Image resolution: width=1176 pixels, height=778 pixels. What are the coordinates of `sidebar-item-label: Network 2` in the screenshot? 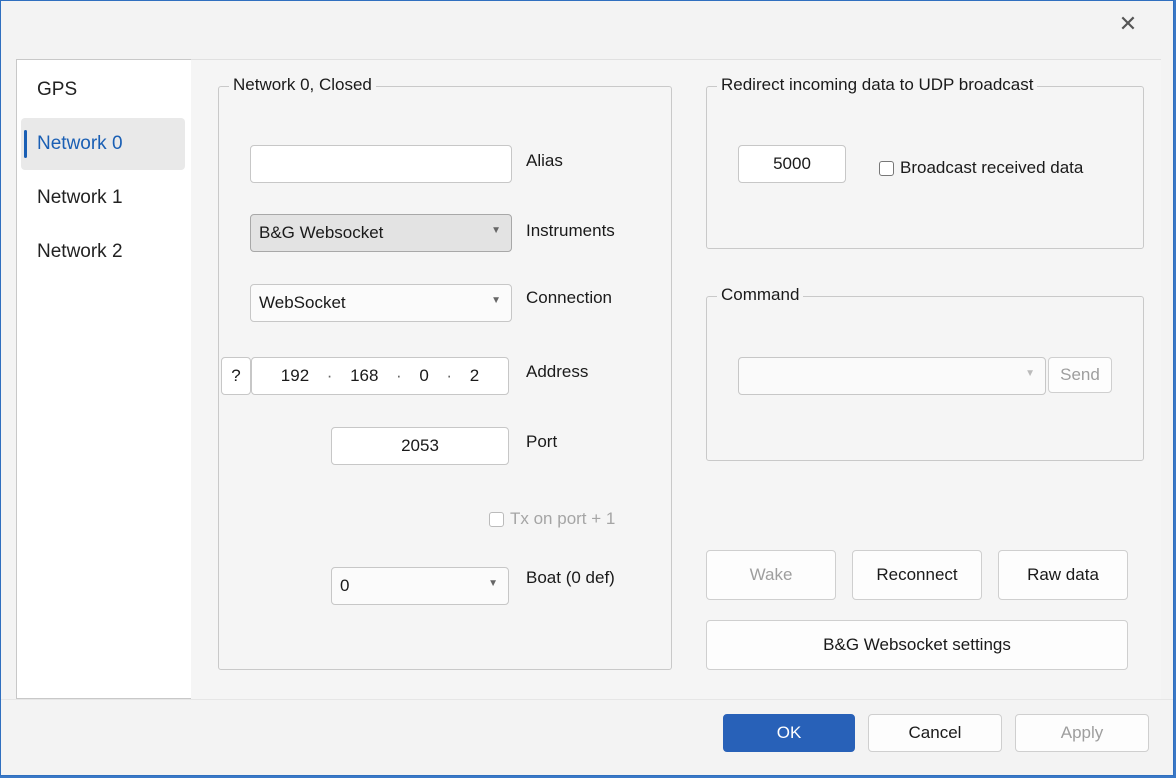 It's located at (80, 251).